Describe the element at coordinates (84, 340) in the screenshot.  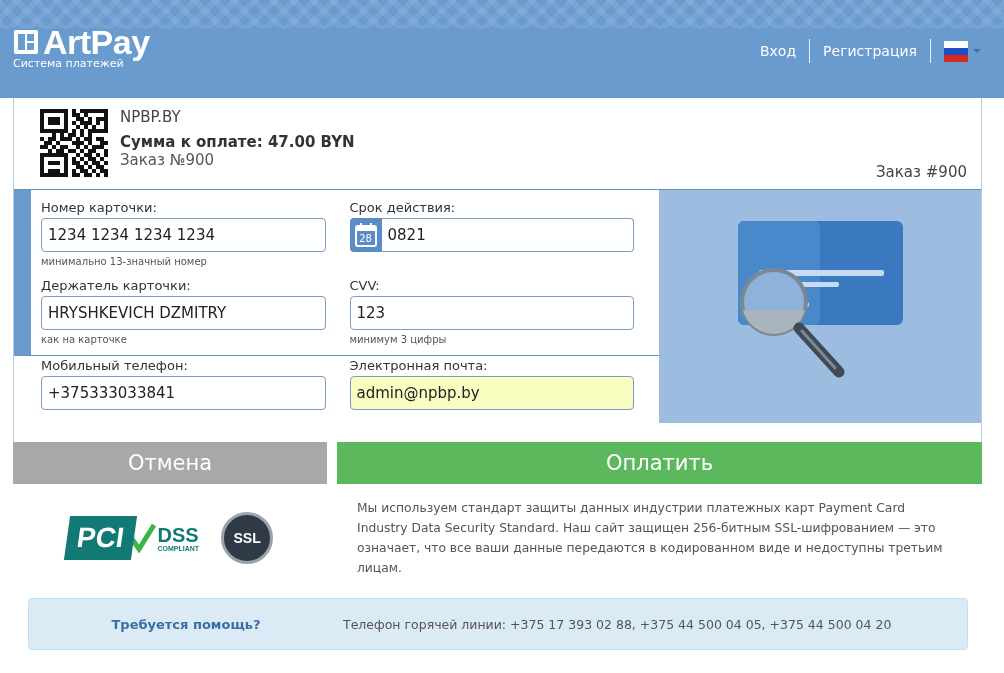
I see `field-hint: как на карточке` at that location.